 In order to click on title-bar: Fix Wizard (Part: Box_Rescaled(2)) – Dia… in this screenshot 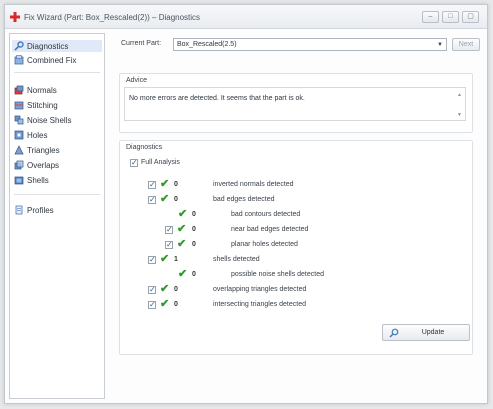, I will do `click(246, 17)`.